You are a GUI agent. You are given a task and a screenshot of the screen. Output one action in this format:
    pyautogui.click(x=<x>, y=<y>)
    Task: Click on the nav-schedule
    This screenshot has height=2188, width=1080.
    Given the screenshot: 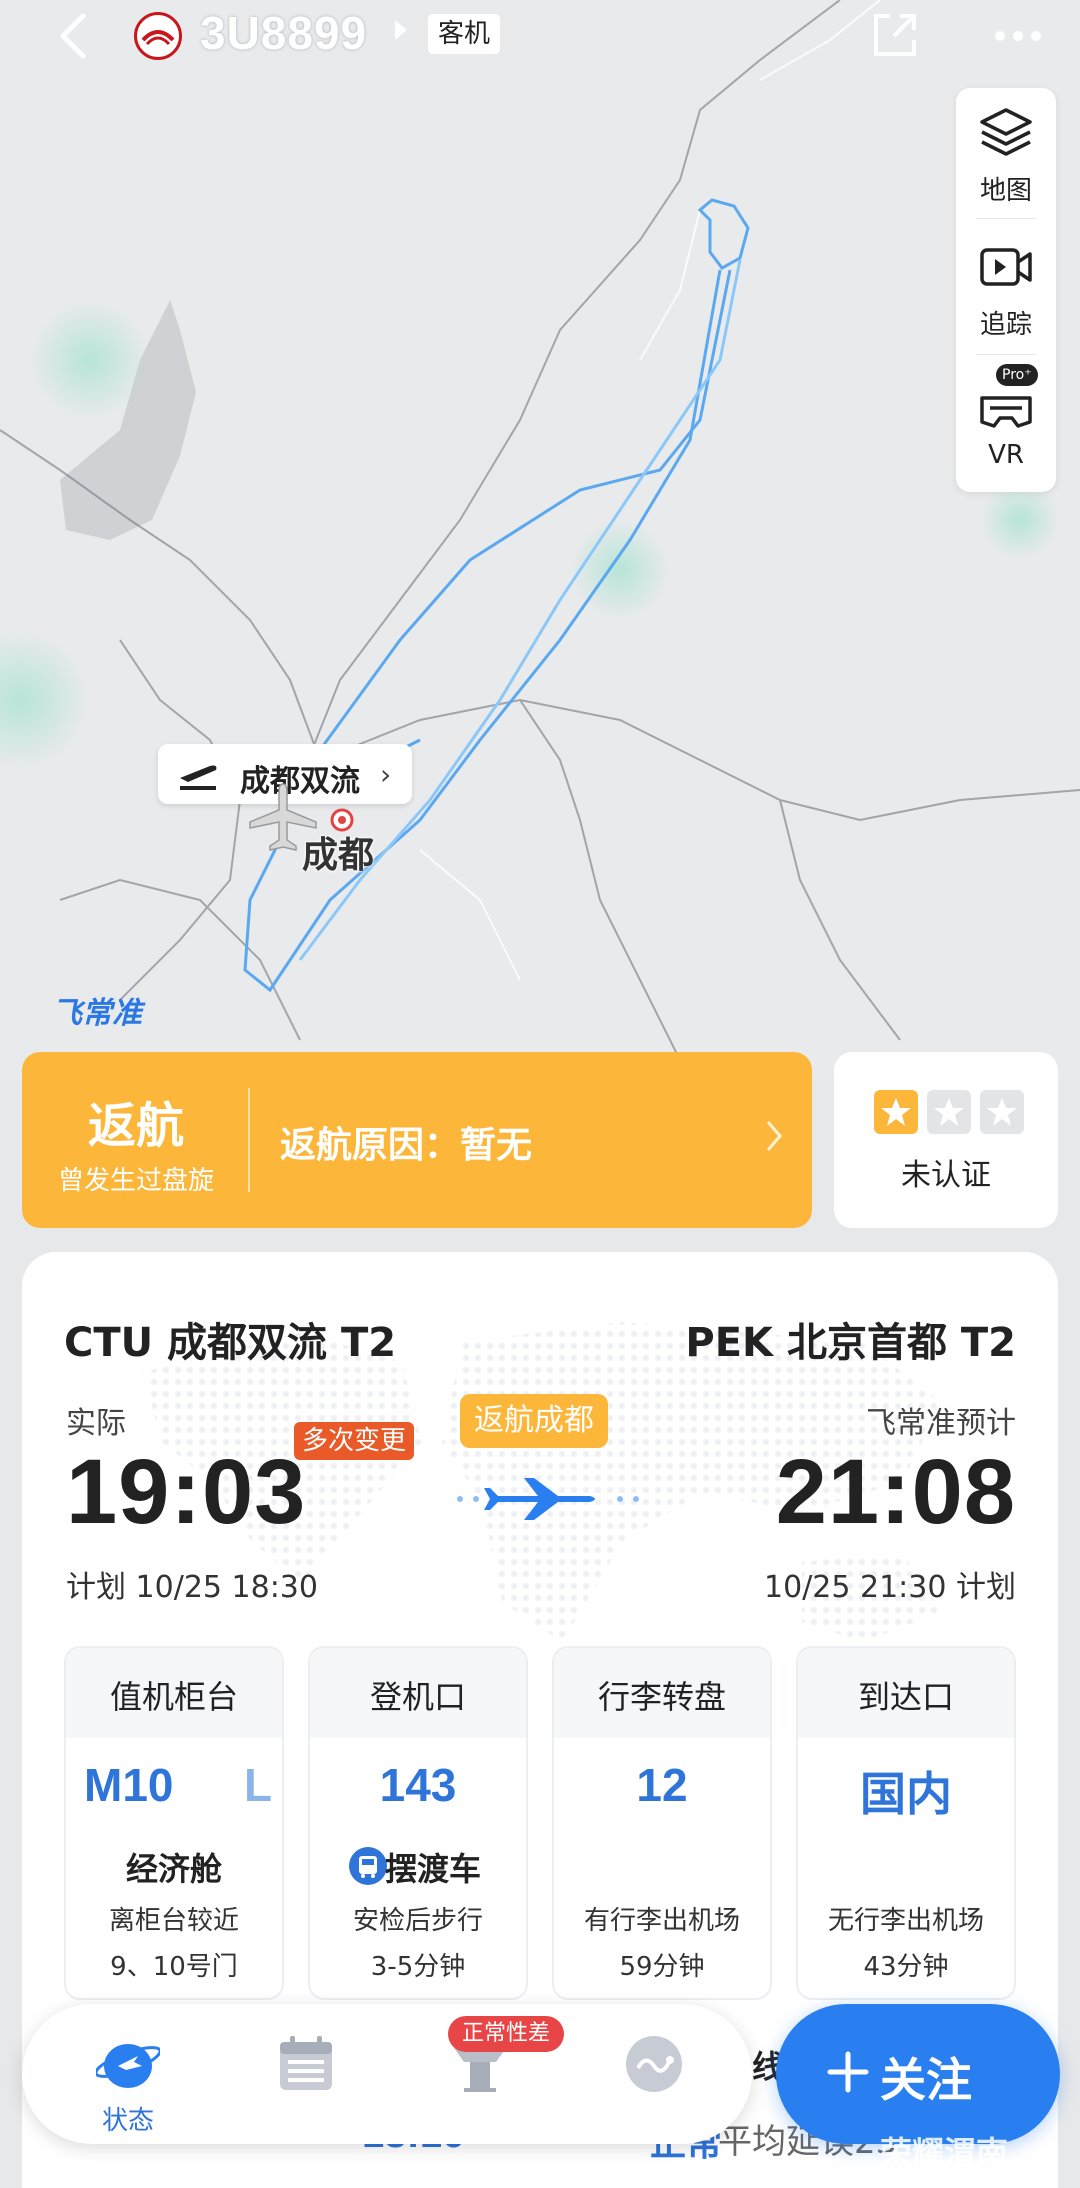 What is the action you would take?
    pyautogui.click(x=306, y=2074)
    